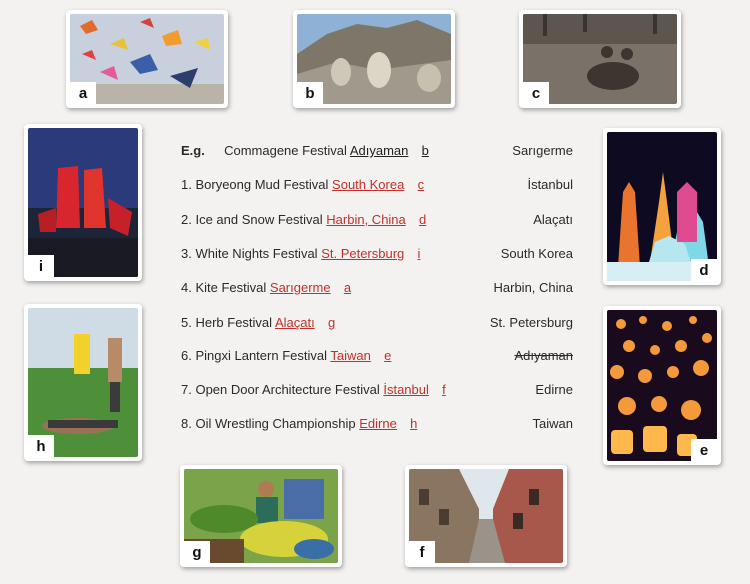 The width and height of the screenshot is (750, 584). I want to click on example-answer: Adıyaman, so click(379, 150).